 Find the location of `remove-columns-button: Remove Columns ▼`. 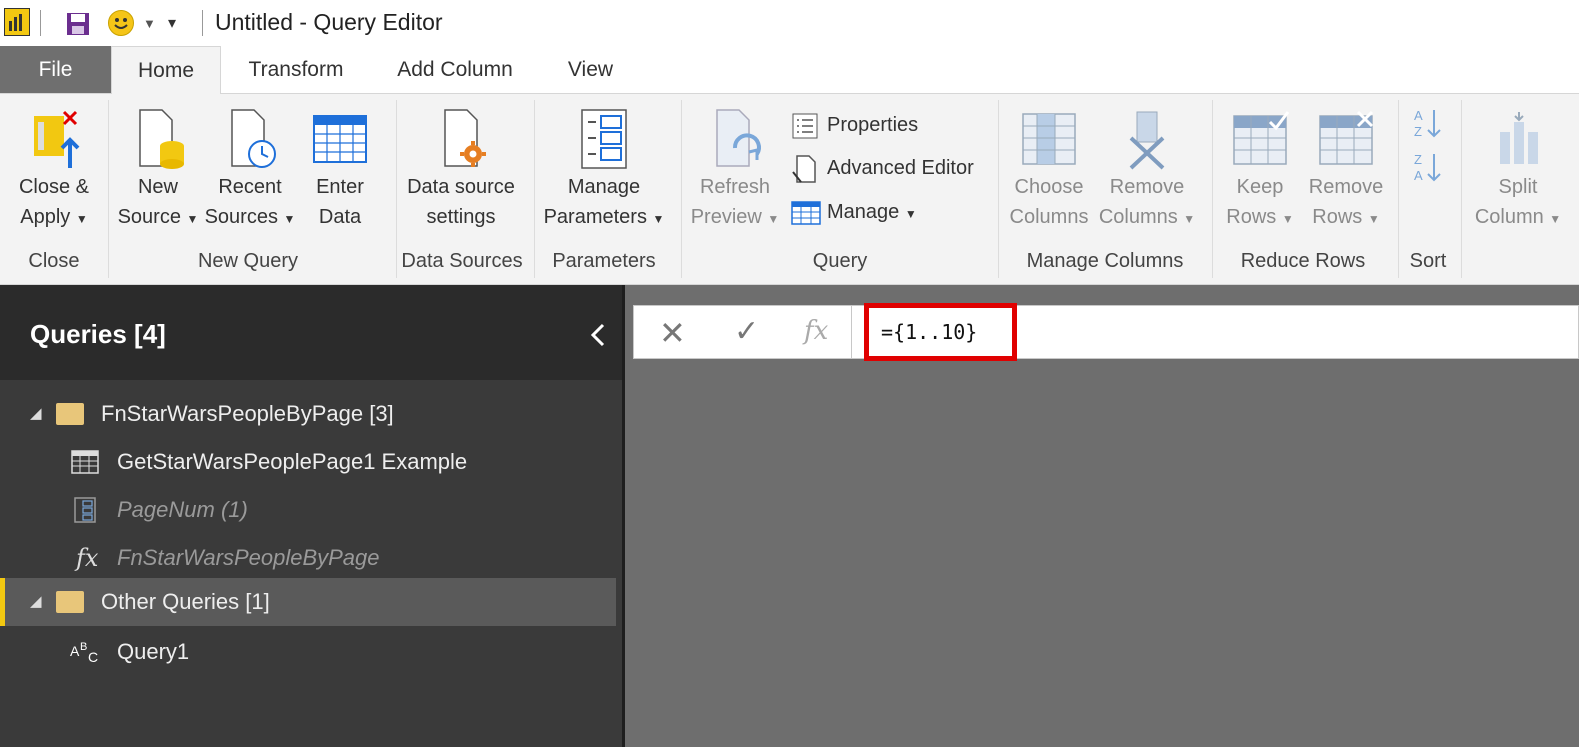

remove-columns-button: Remove Columns ▼ is located at coordinates (1147, 171).